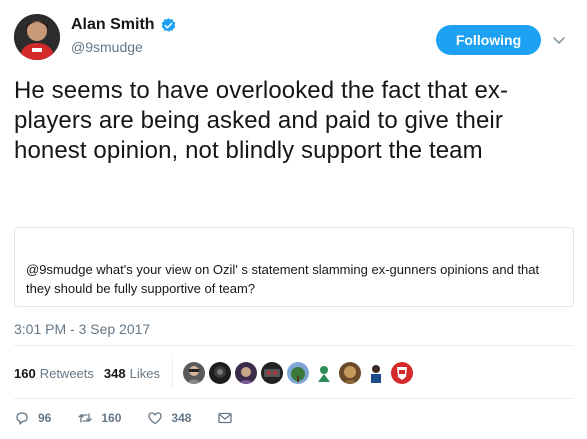  What do you see at coordinates (82, 329) in the screenshot?
I see `tweet-timestamp: 3:01 PM - 3 Sep 2017` at bounding box center [82, 329].